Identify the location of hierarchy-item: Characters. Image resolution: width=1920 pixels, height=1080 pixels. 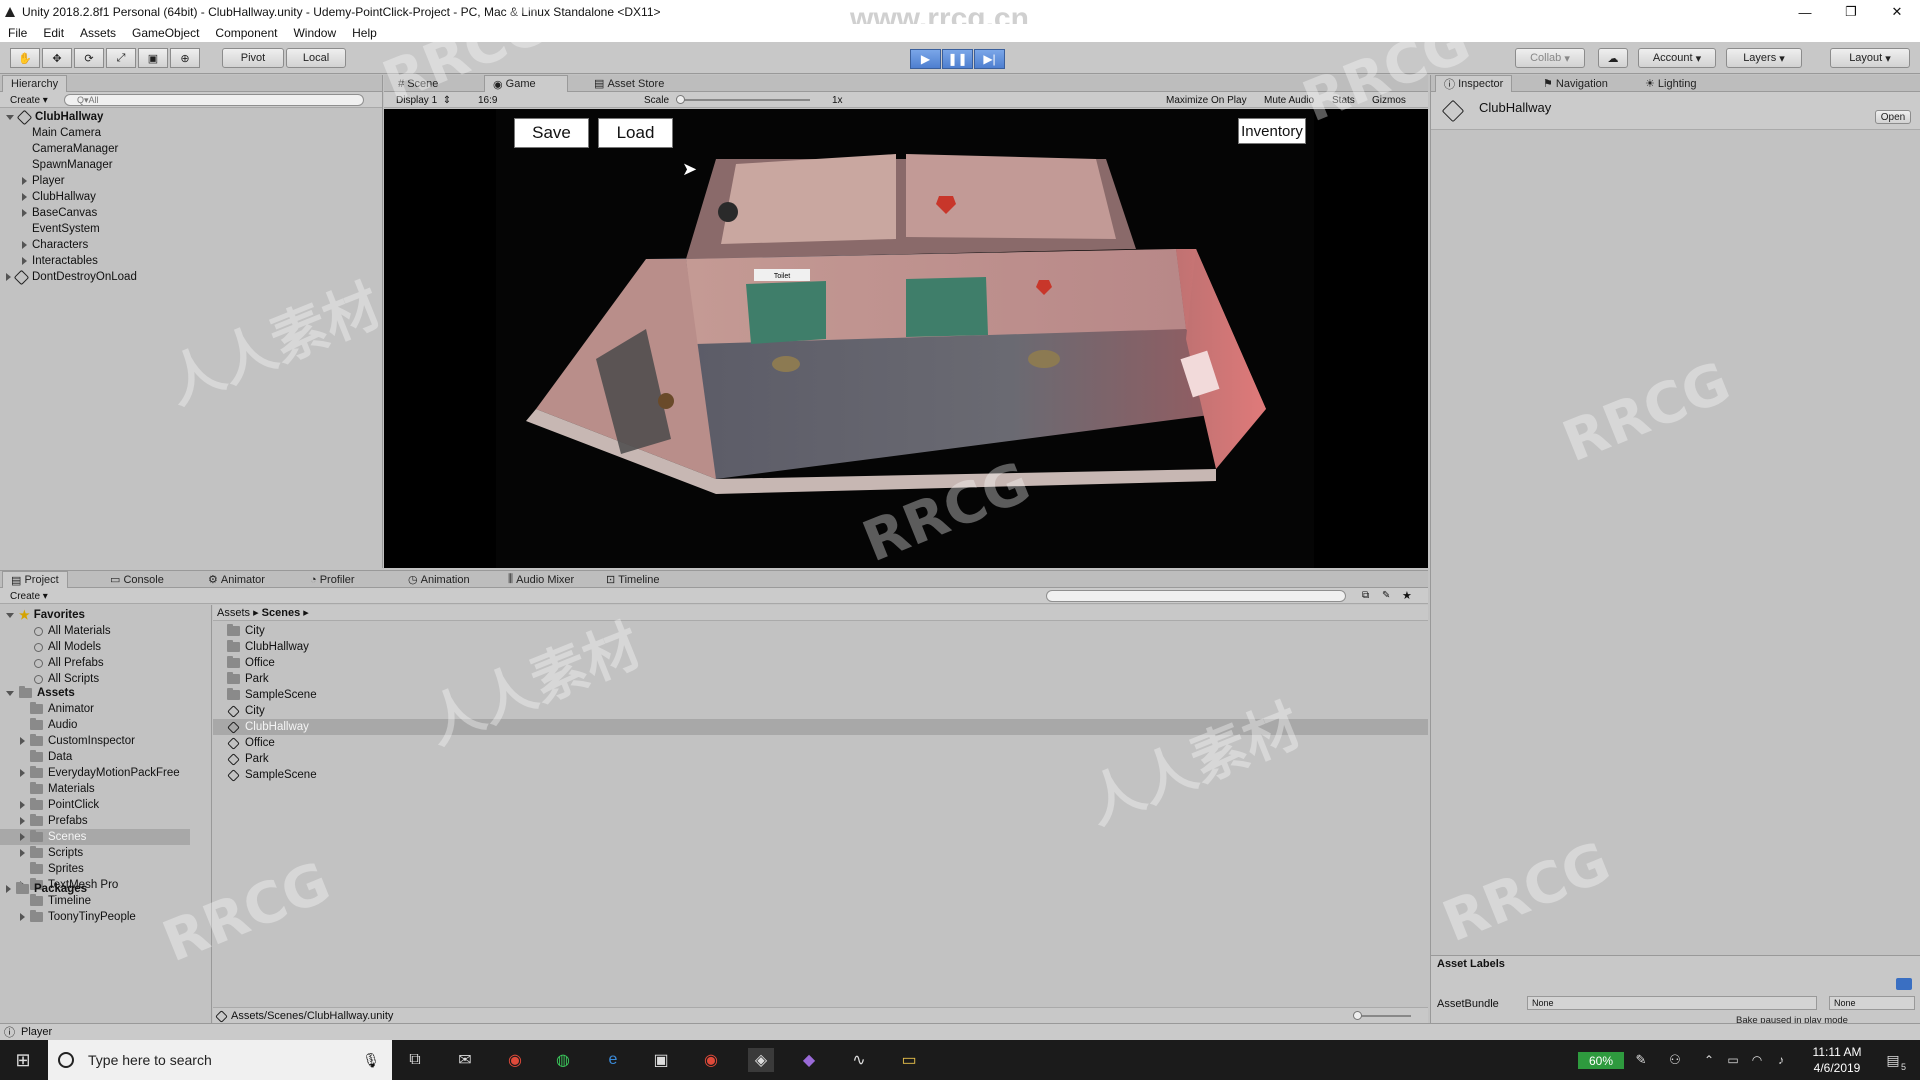
(55, 245).